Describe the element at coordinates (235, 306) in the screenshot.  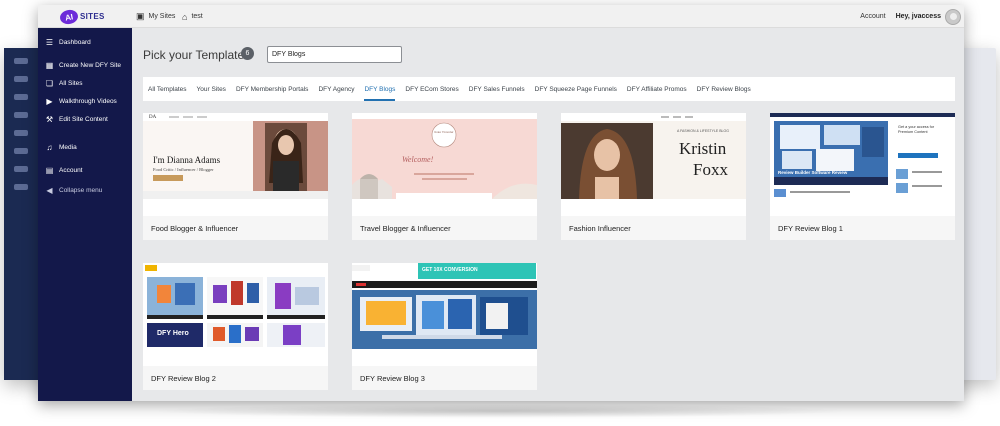
I see `template-thumbnail: DFY Hero` at that location.